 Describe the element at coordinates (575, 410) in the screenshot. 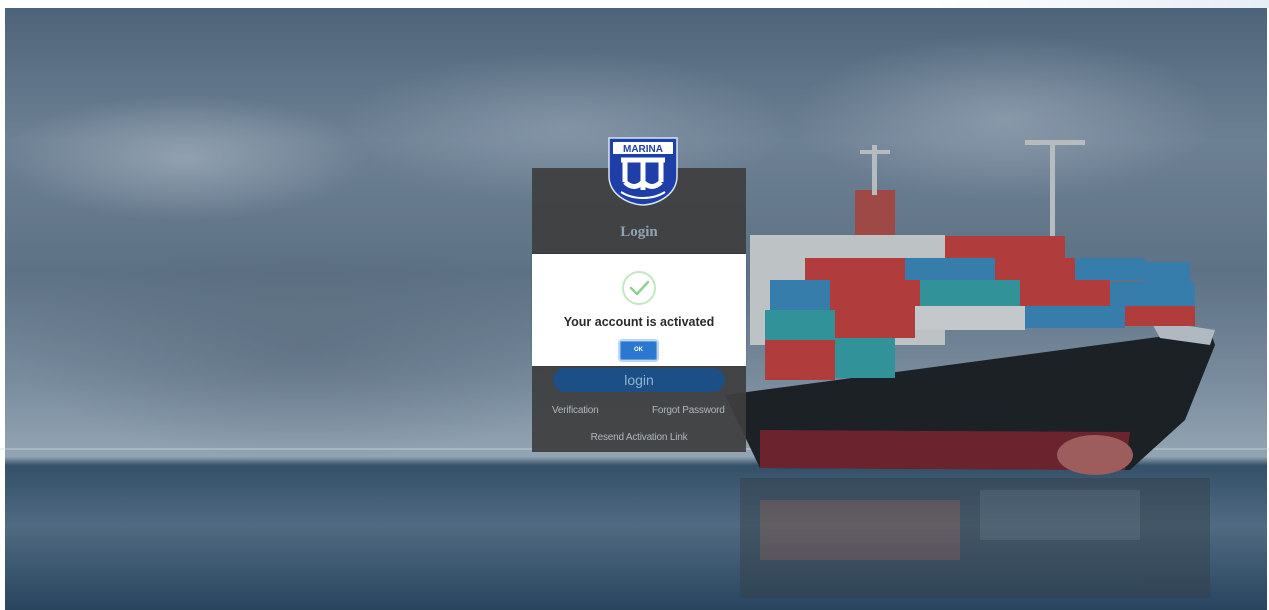

I see `verification-link: Verification` at that location.